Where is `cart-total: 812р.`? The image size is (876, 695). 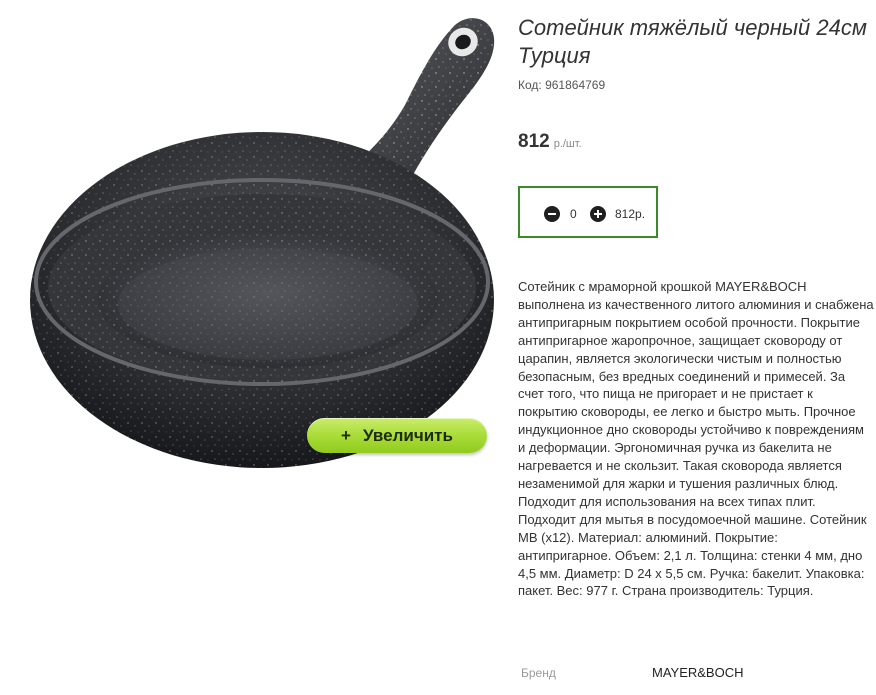
cart-total: 812р. is located at coordinates (630, 214).